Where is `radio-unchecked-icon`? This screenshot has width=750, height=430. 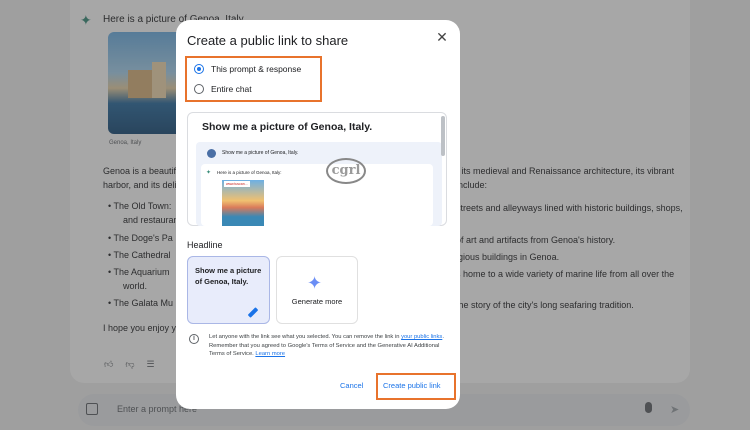 radio-unchecked-icon is located at coordinates (199, 89).